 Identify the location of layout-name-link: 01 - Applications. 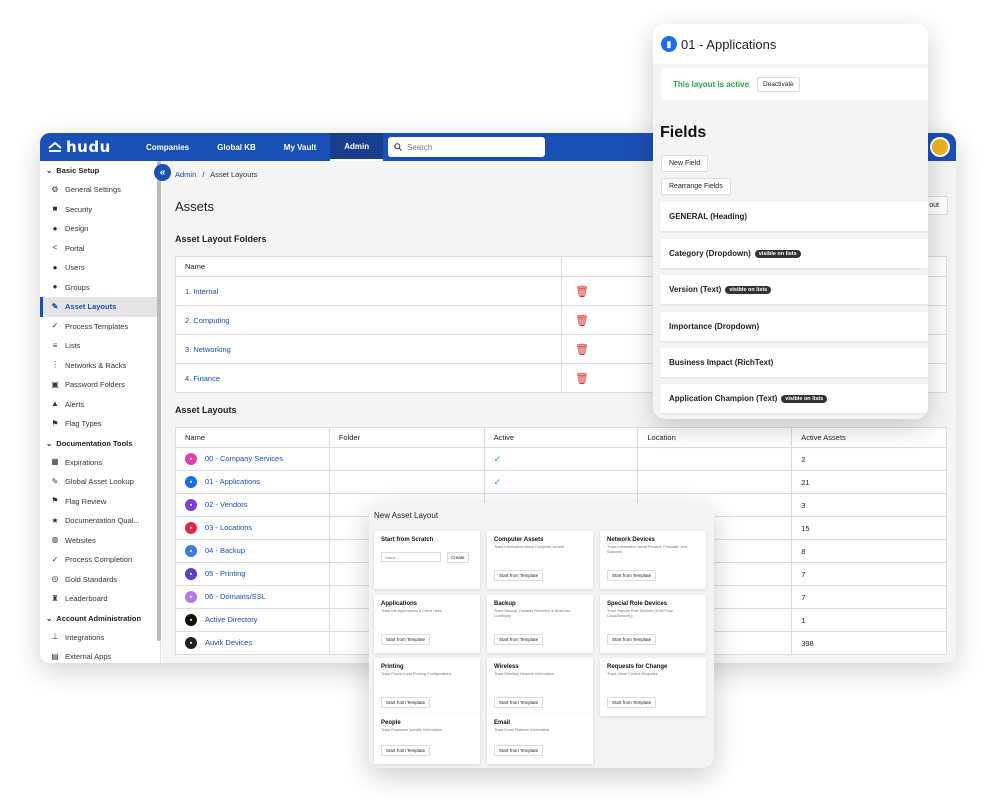
(232, 481).